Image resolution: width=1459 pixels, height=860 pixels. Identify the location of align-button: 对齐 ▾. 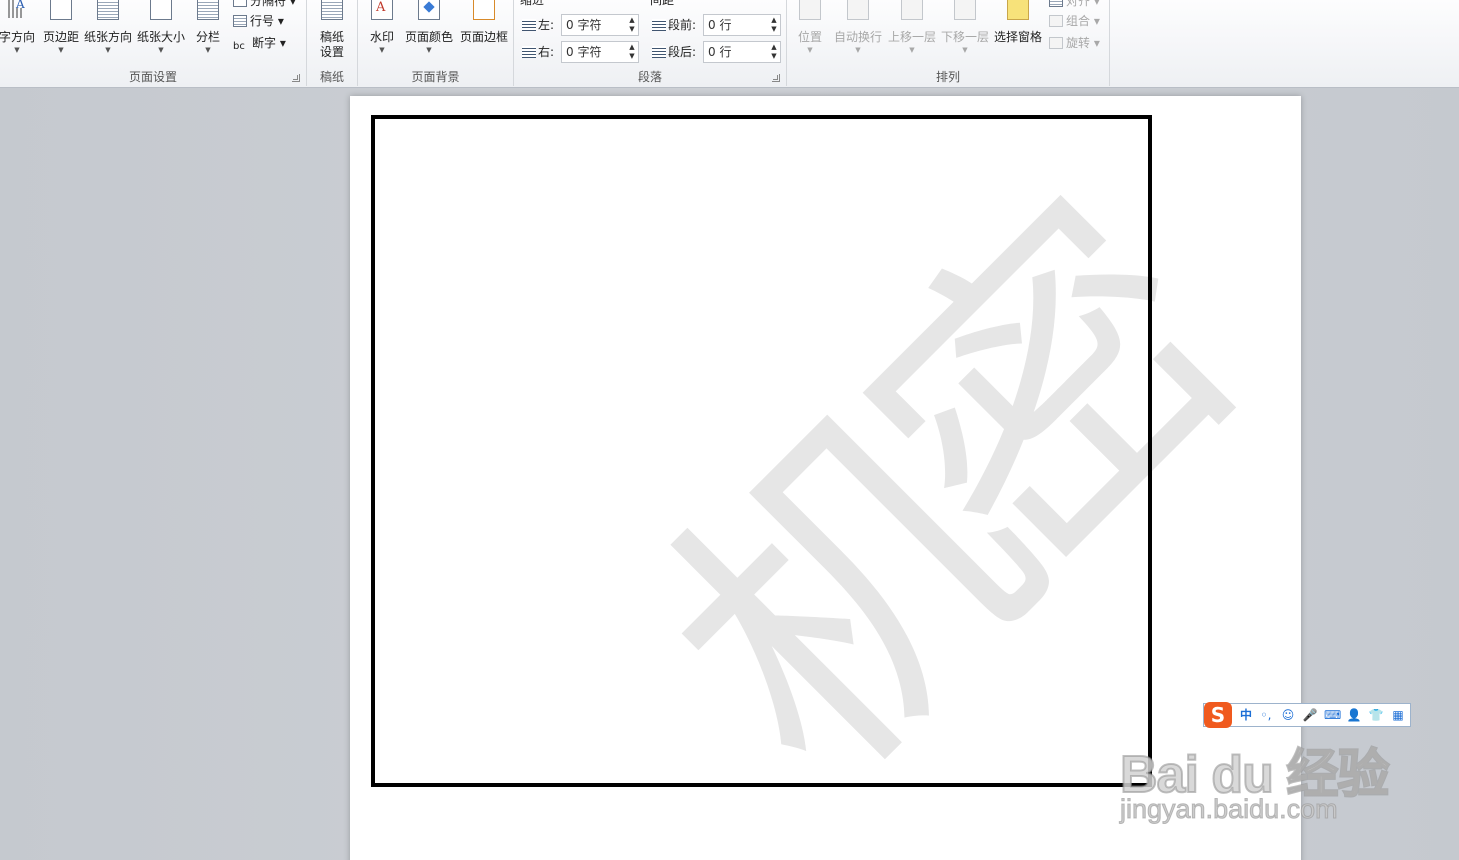
(1074, 5).